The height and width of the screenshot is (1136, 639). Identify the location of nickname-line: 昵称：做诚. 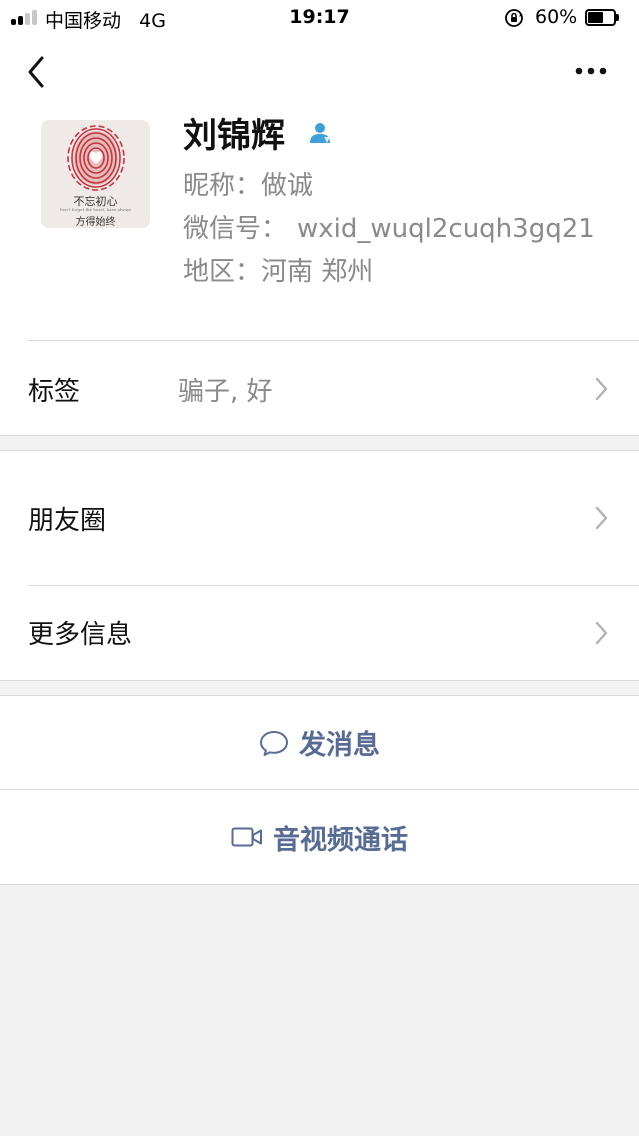
(248, 183).